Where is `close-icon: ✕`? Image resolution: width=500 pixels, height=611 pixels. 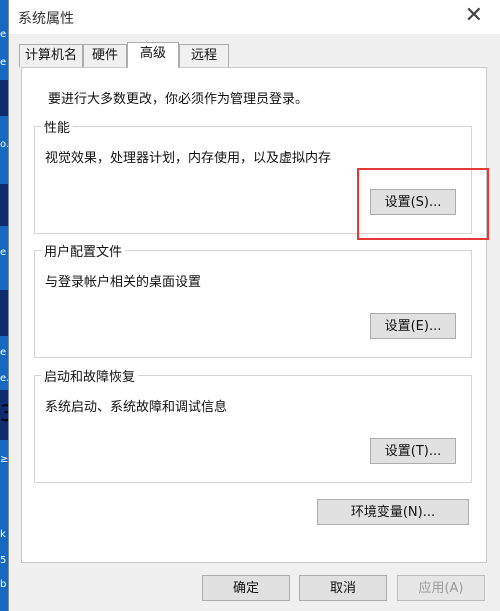
close-icon: ✕ is located at coordinates (474, 15).